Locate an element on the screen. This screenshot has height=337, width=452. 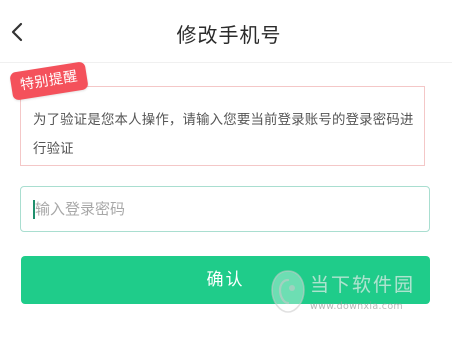
password-input is located at coordinates (225, 209).